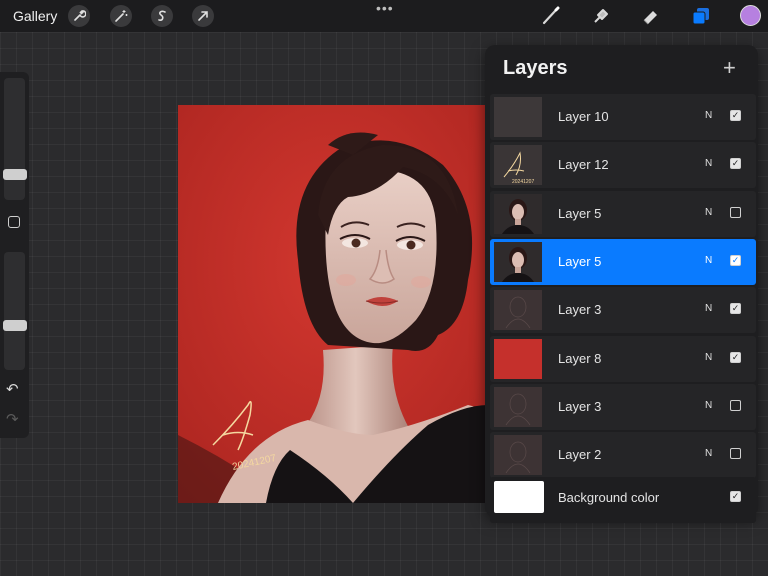  Describe the element at coordinates (162, 16) in the screenshot. I see `selection-s-icon` at that location.